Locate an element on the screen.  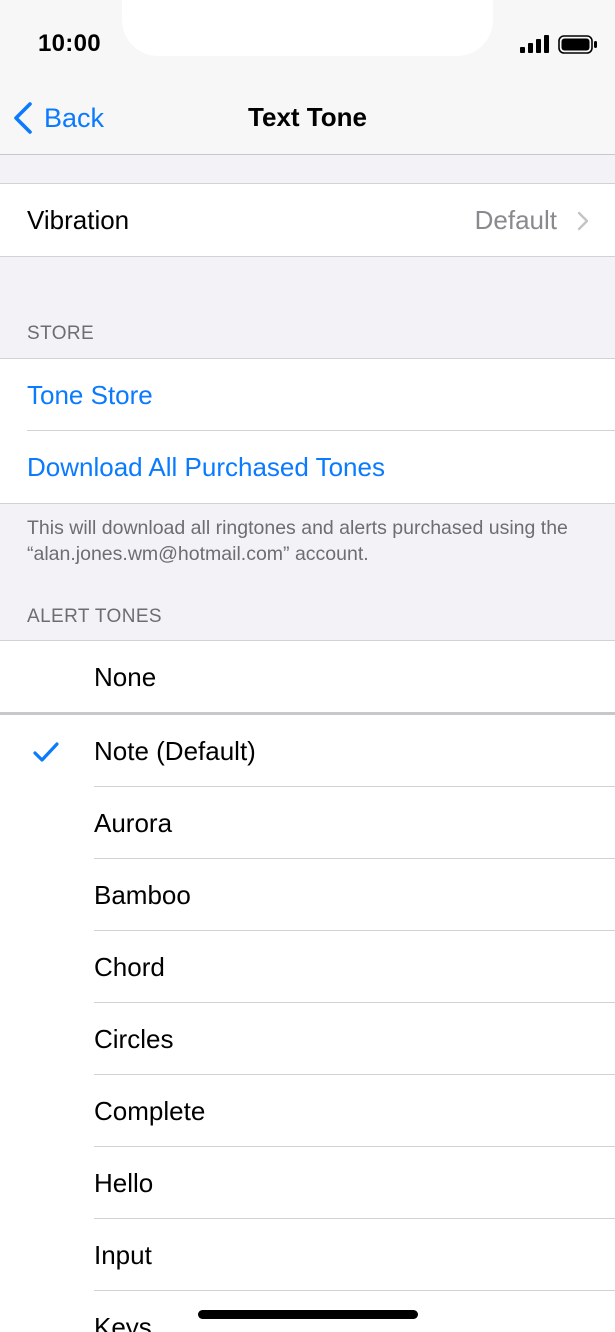
navigation-bar: Back Text Tone is located at coordinates (307, 117).